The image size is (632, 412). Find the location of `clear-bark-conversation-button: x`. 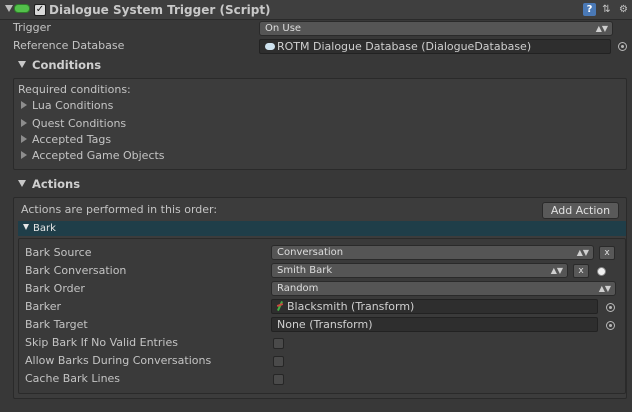

clear-bark-conversation-button: x is located at coordinates (581, 271).